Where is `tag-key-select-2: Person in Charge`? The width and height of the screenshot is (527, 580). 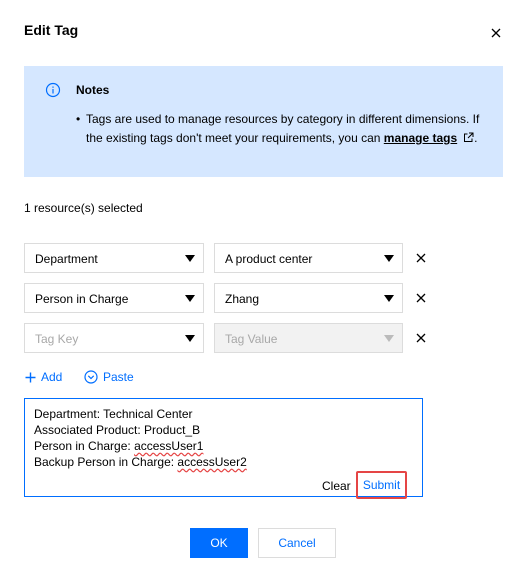
tag-key-select-2: Person in Charge is located at coordinates (114, 298).